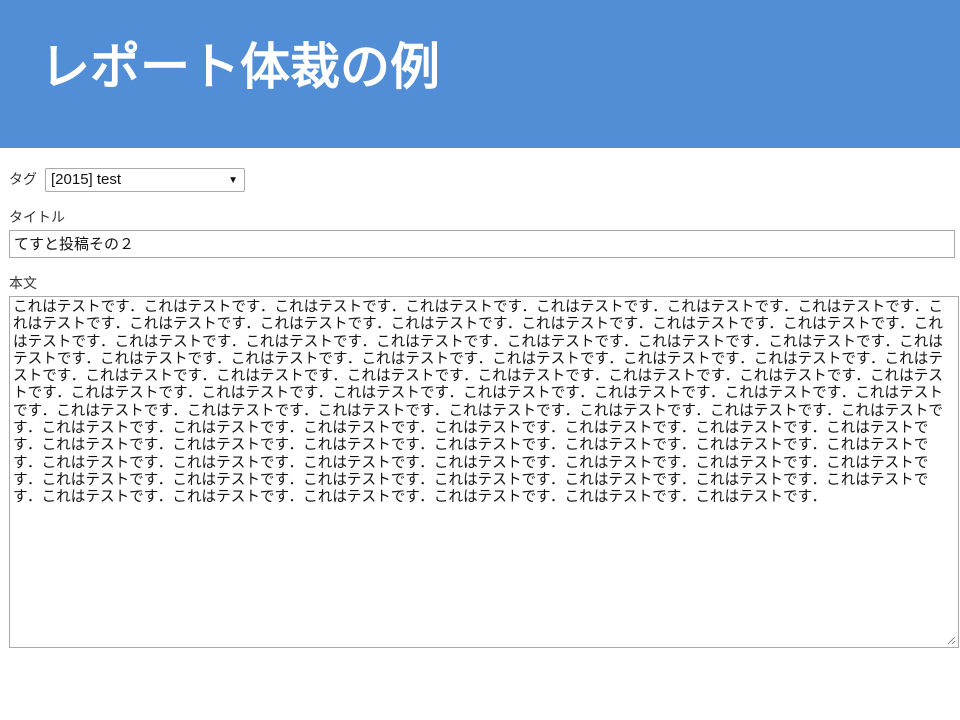 The height and width of the screenshot is (720, 960). I want to click on tag-label: タグ, so click(23, 180).